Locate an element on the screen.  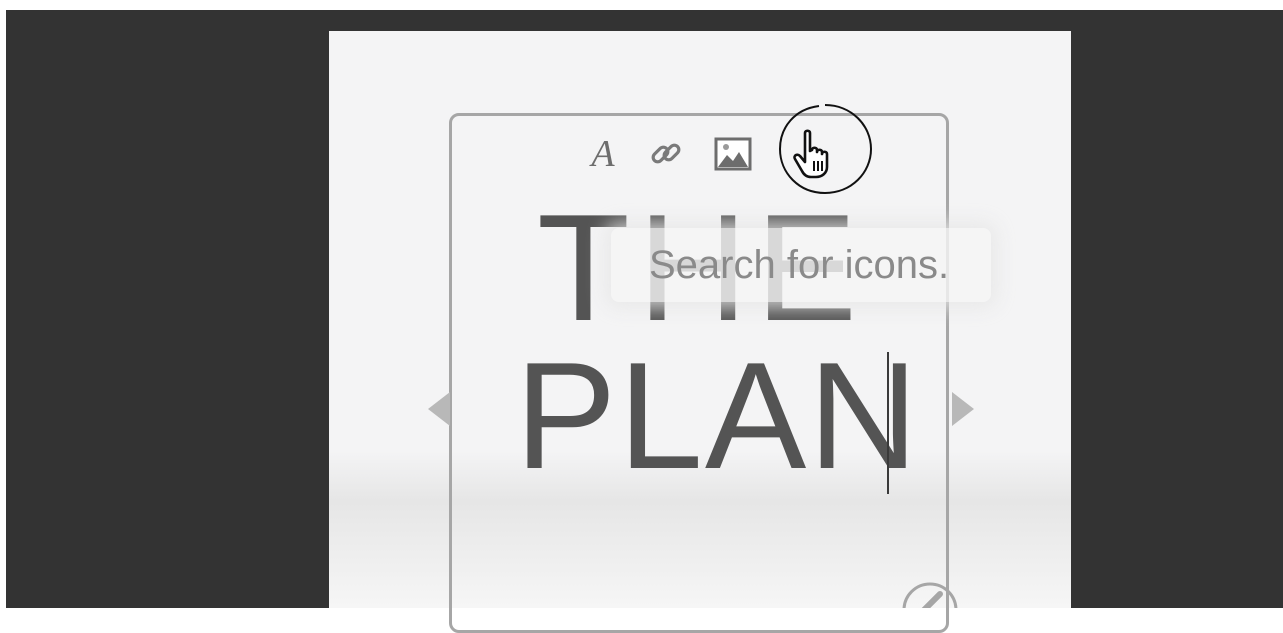
link-icon is located at coordinates (666, 153).